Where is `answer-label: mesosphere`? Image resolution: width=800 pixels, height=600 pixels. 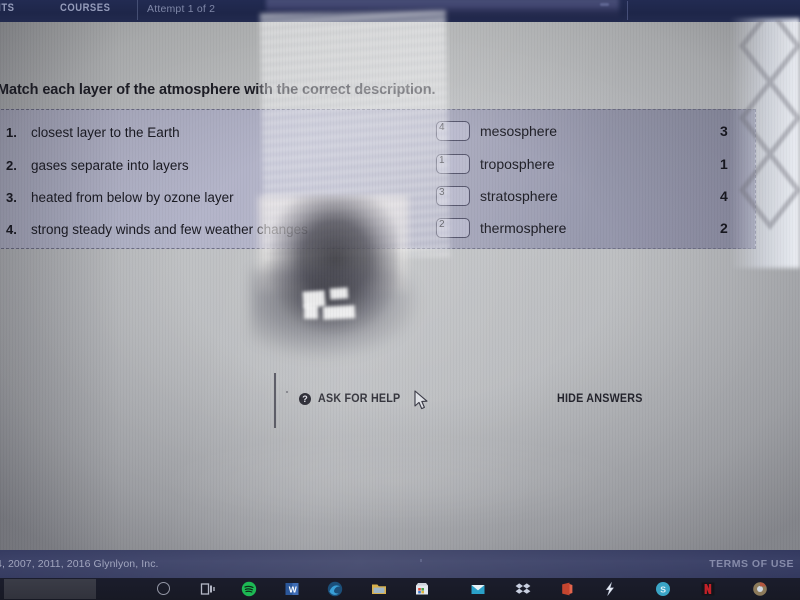
answer-label: mesosphere is located at coordinates (519, 131).